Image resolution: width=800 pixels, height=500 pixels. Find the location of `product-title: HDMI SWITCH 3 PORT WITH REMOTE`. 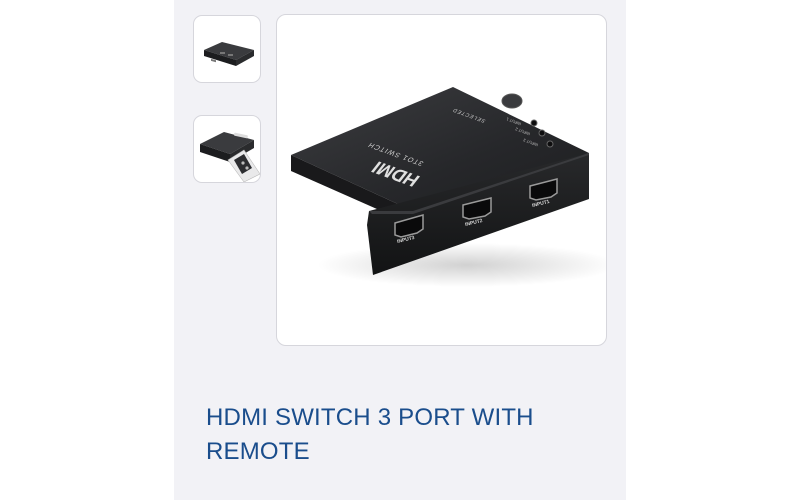

product-title: HDMI SWITCH 3 PORT WITH REMOTE is located at coordinates (370, 434).